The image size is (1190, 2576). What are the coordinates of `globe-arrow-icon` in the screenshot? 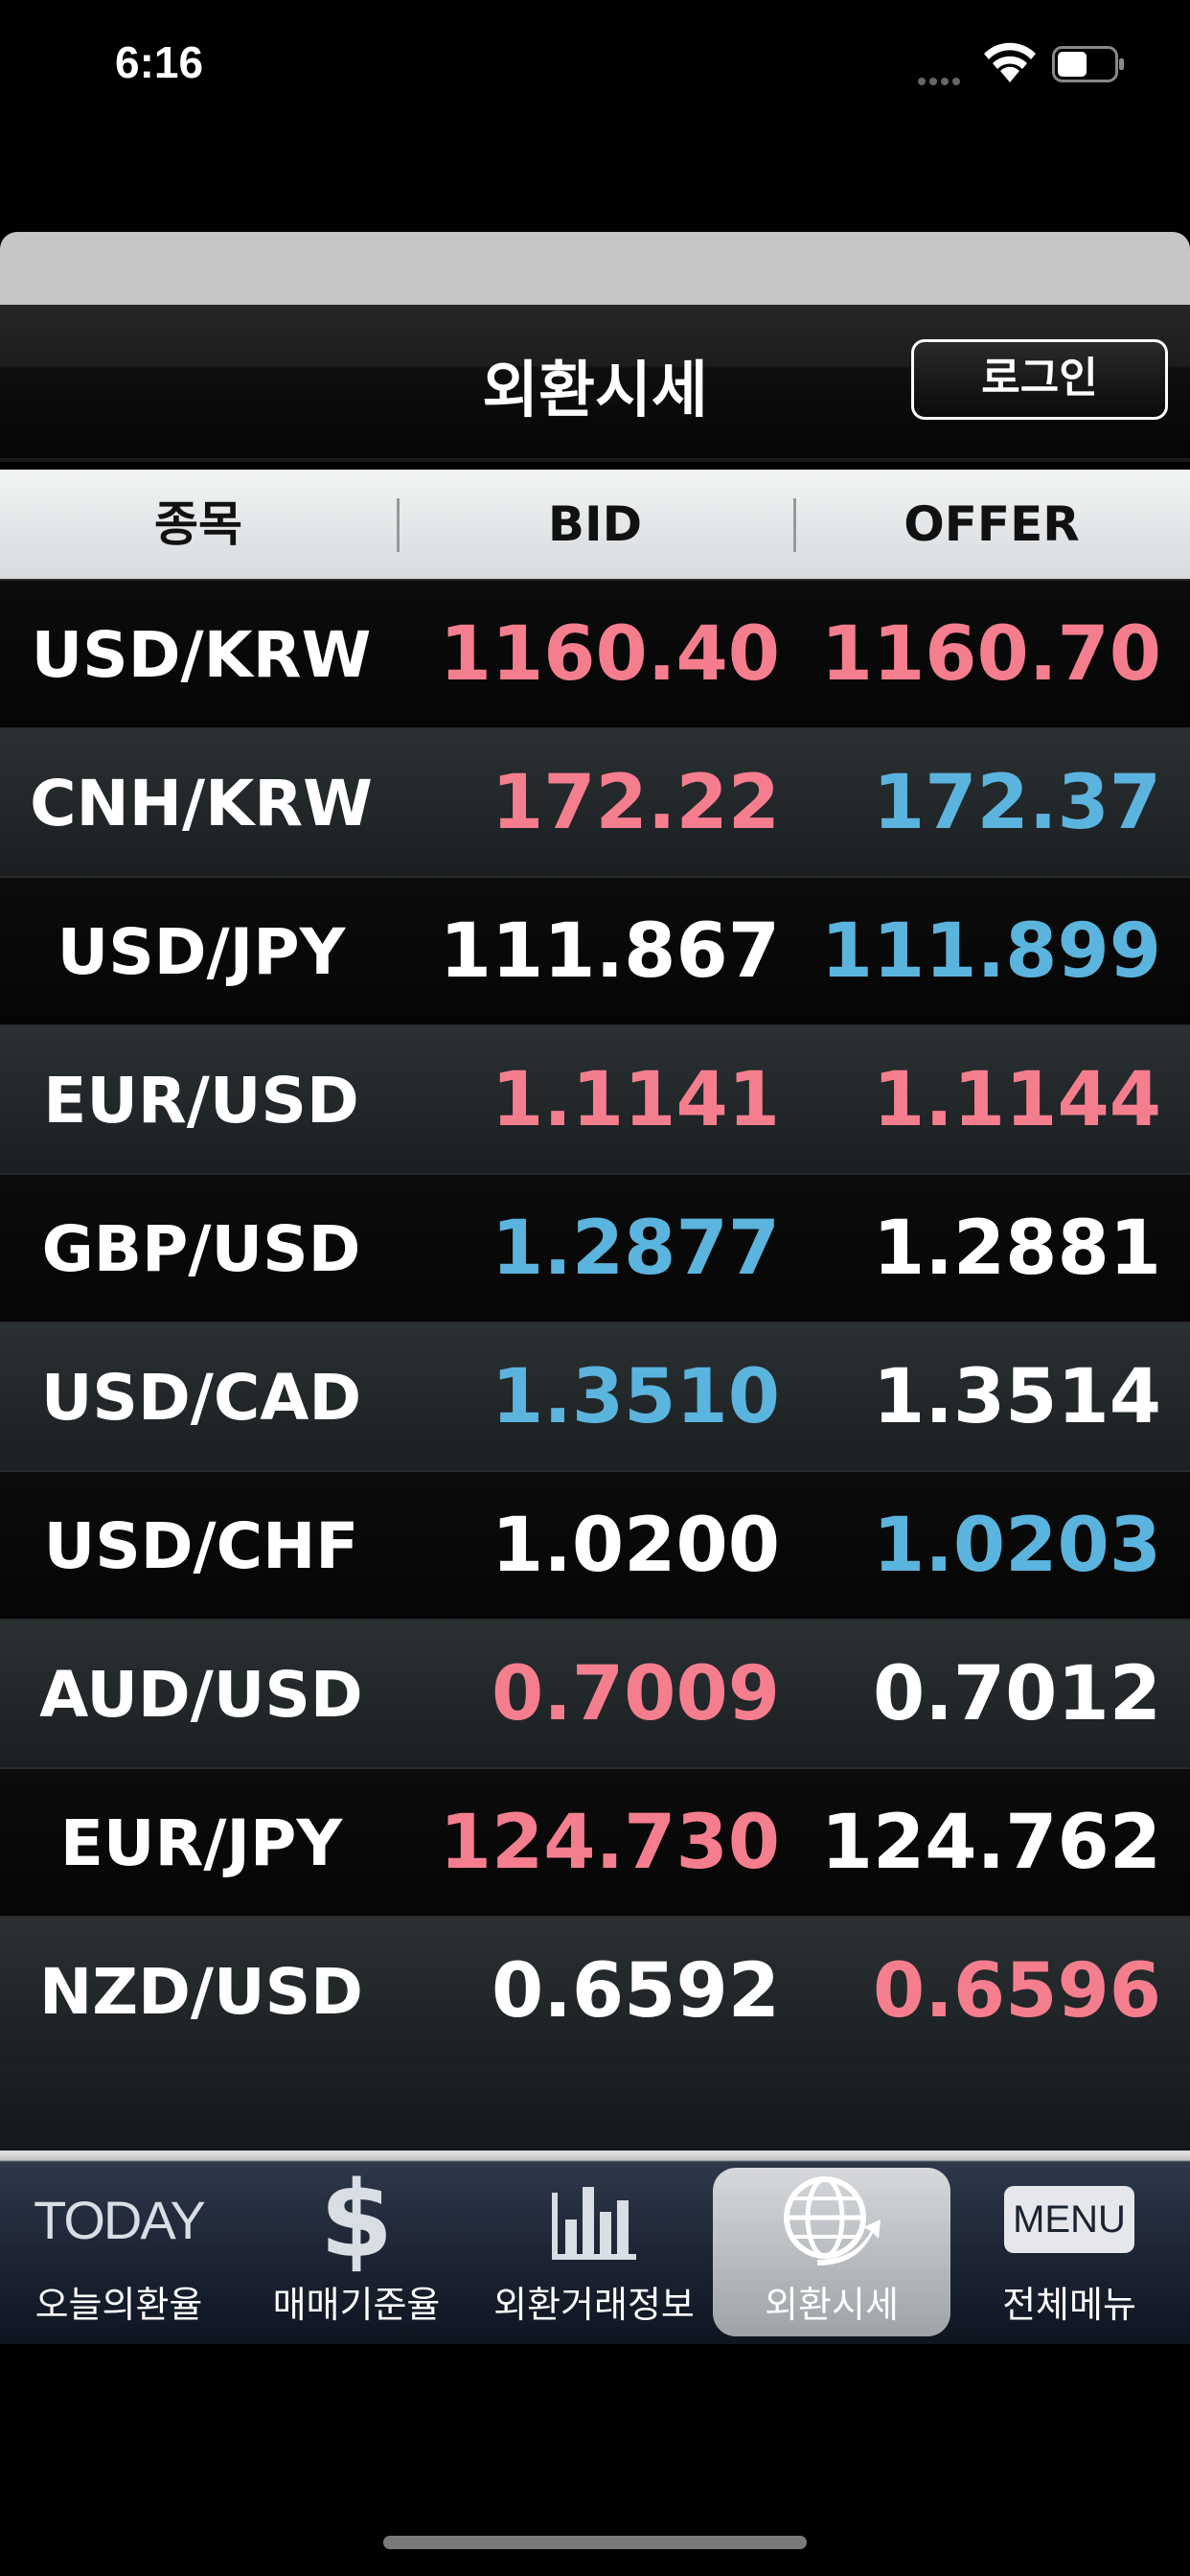 It's located at (832, 2219).